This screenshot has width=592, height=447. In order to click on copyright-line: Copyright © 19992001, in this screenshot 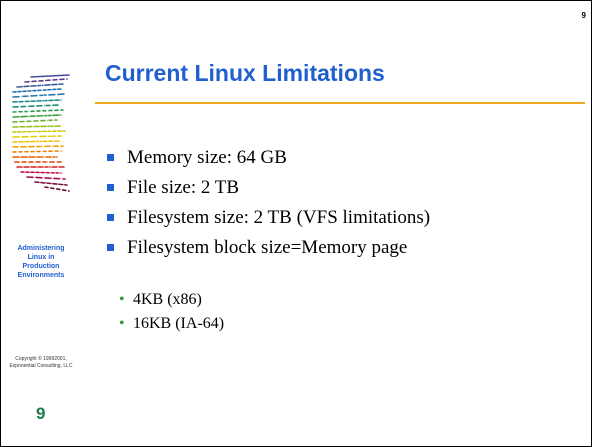, I will do `click(41, 359)`.